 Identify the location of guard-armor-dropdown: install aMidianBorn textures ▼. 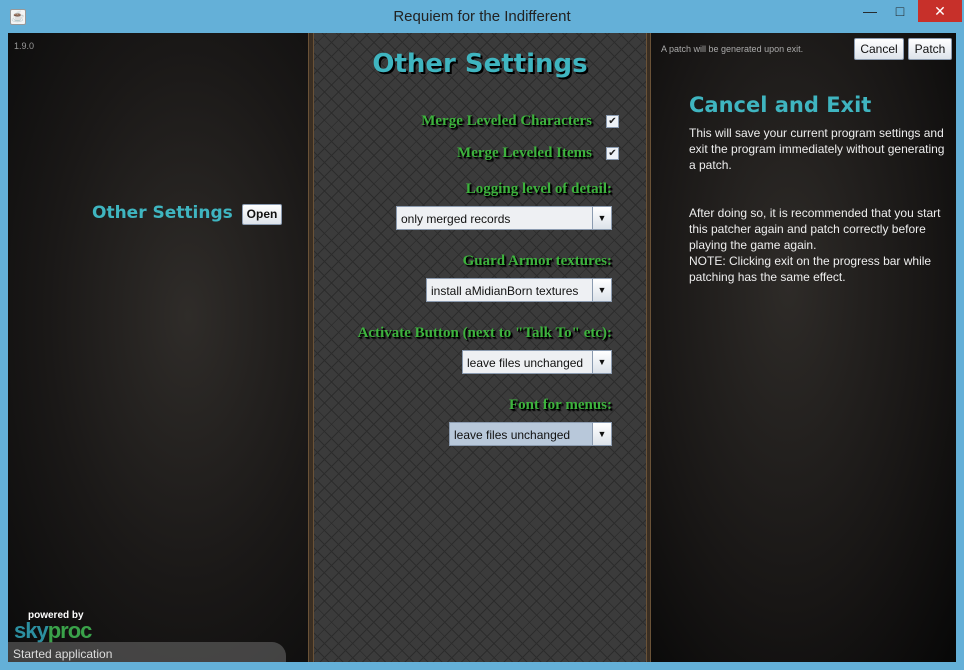
(519, 290).